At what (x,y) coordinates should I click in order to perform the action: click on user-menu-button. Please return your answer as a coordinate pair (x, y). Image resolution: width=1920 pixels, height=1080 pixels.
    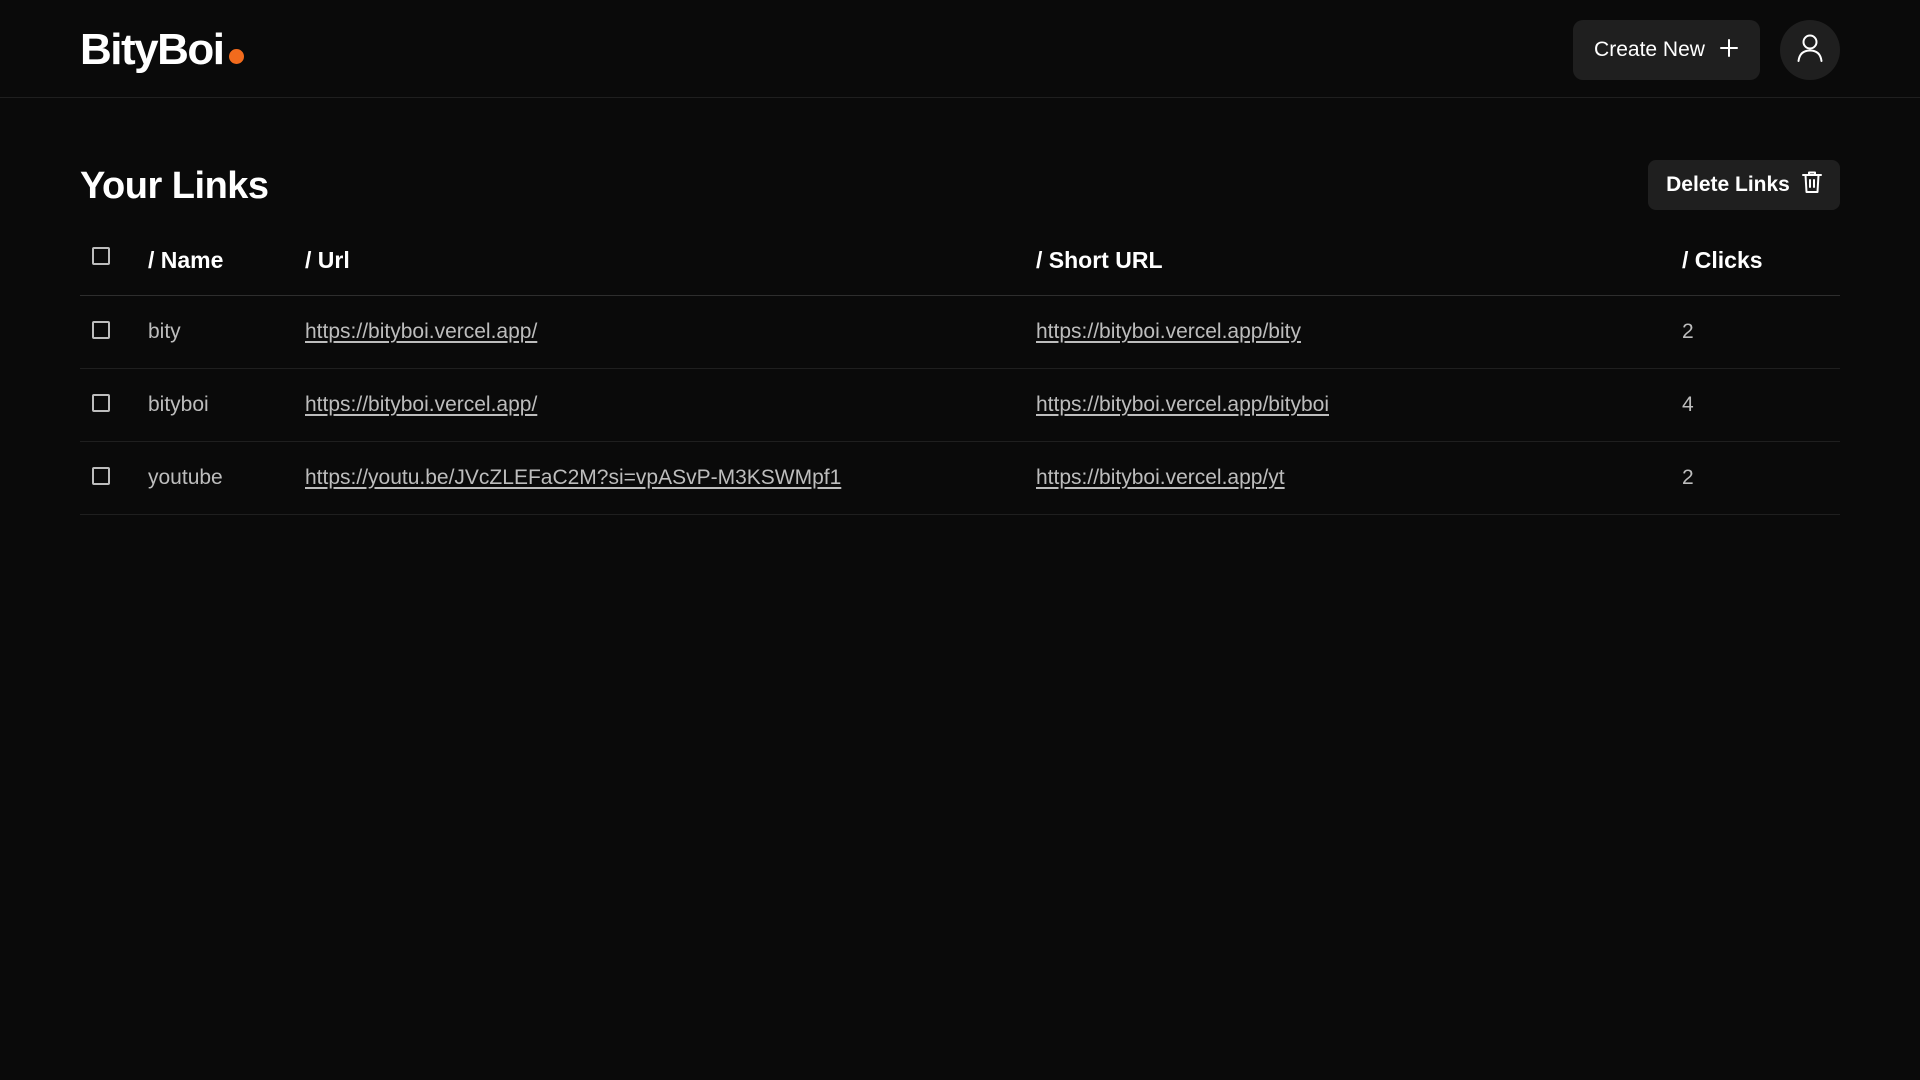
    Looking at the image, I should click on (1810, 50).